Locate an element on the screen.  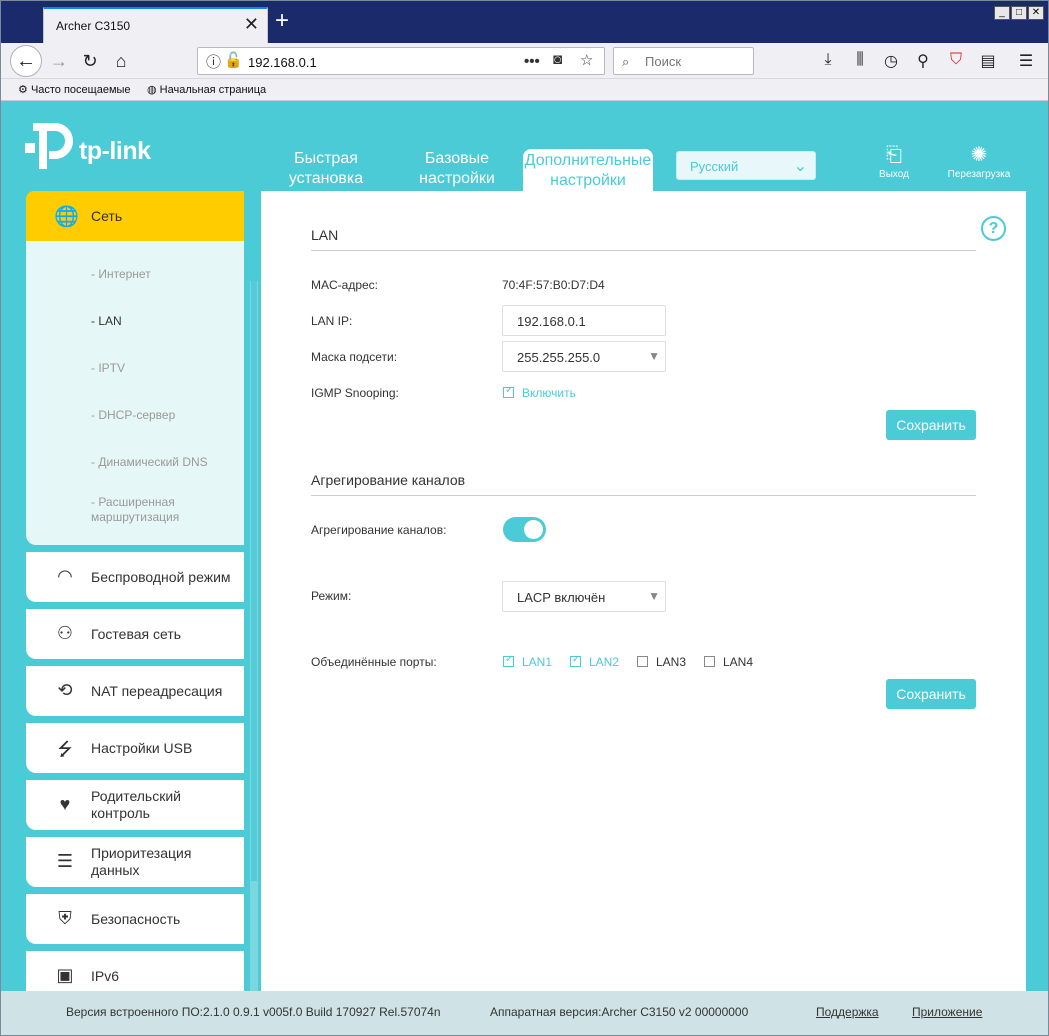
chevron-down-icon: ⌄ is located at coordinates (800, 166).